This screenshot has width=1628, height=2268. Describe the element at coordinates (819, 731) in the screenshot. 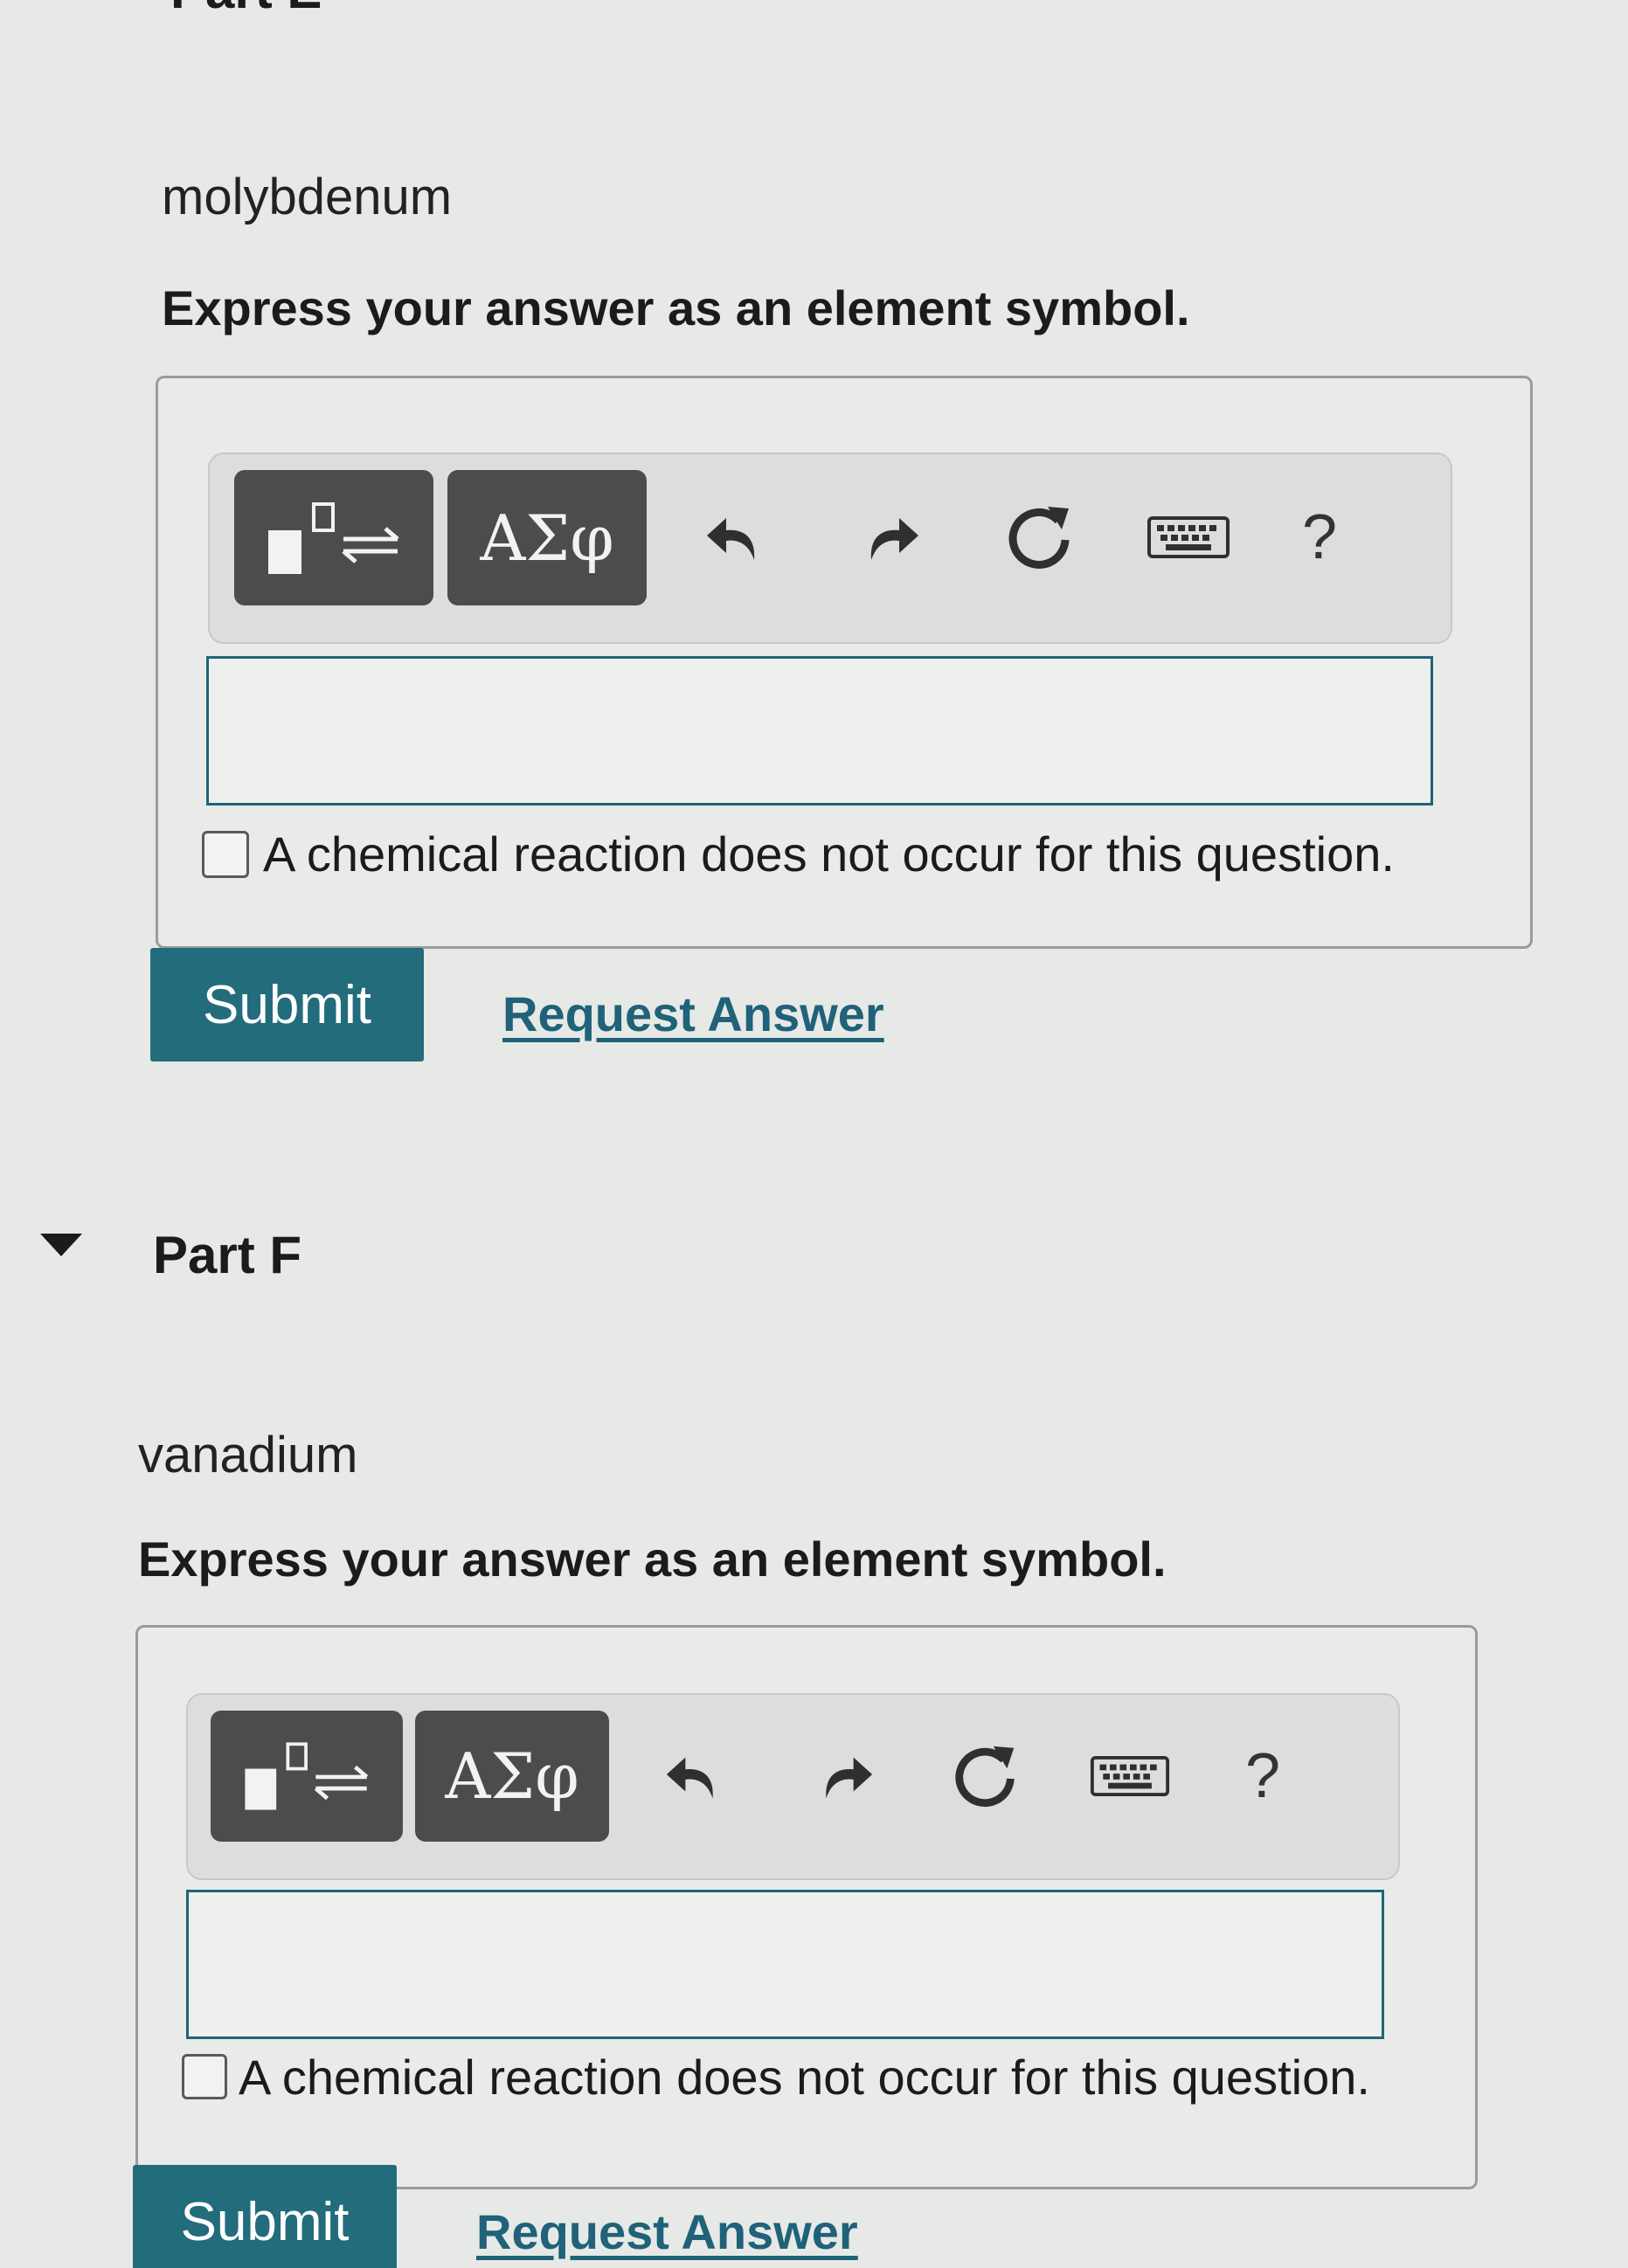

I see `part-e-answer-input` at that location.